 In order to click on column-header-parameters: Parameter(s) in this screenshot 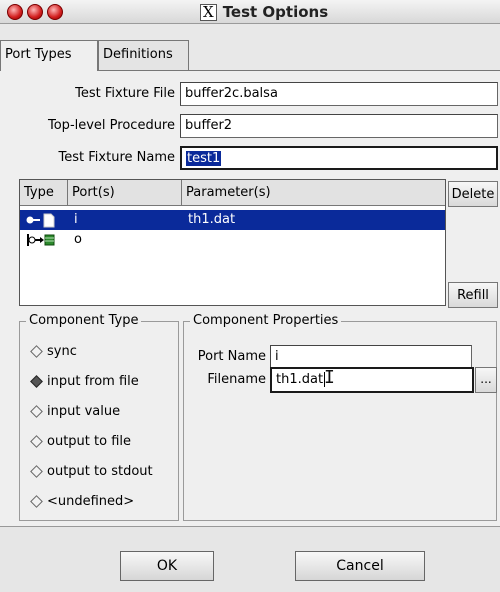, I will do `click(314, 193)`.